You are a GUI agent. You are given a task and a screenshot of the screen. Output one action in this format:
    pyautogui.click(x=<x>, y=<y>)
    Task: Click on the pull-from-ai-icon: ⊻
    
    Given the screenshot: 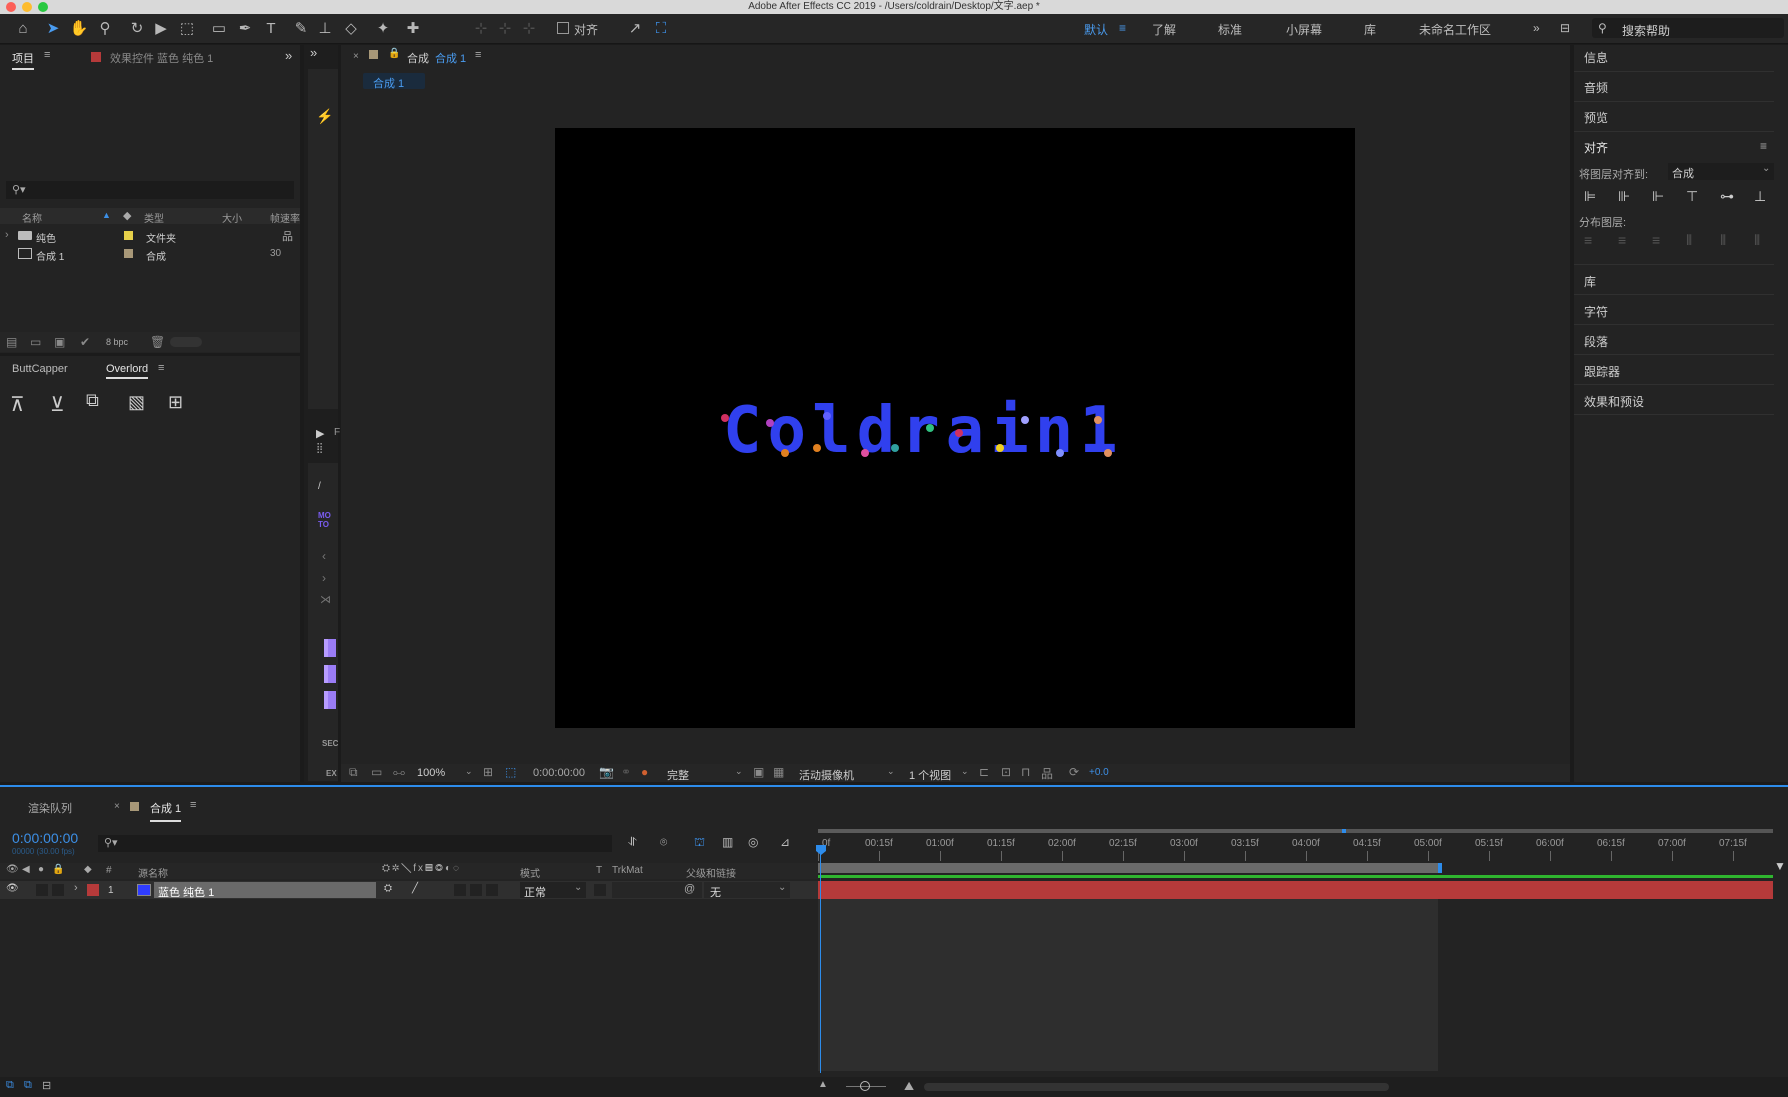 What is the action you would take?
    pyautogui.click(x=57, y=404)
    